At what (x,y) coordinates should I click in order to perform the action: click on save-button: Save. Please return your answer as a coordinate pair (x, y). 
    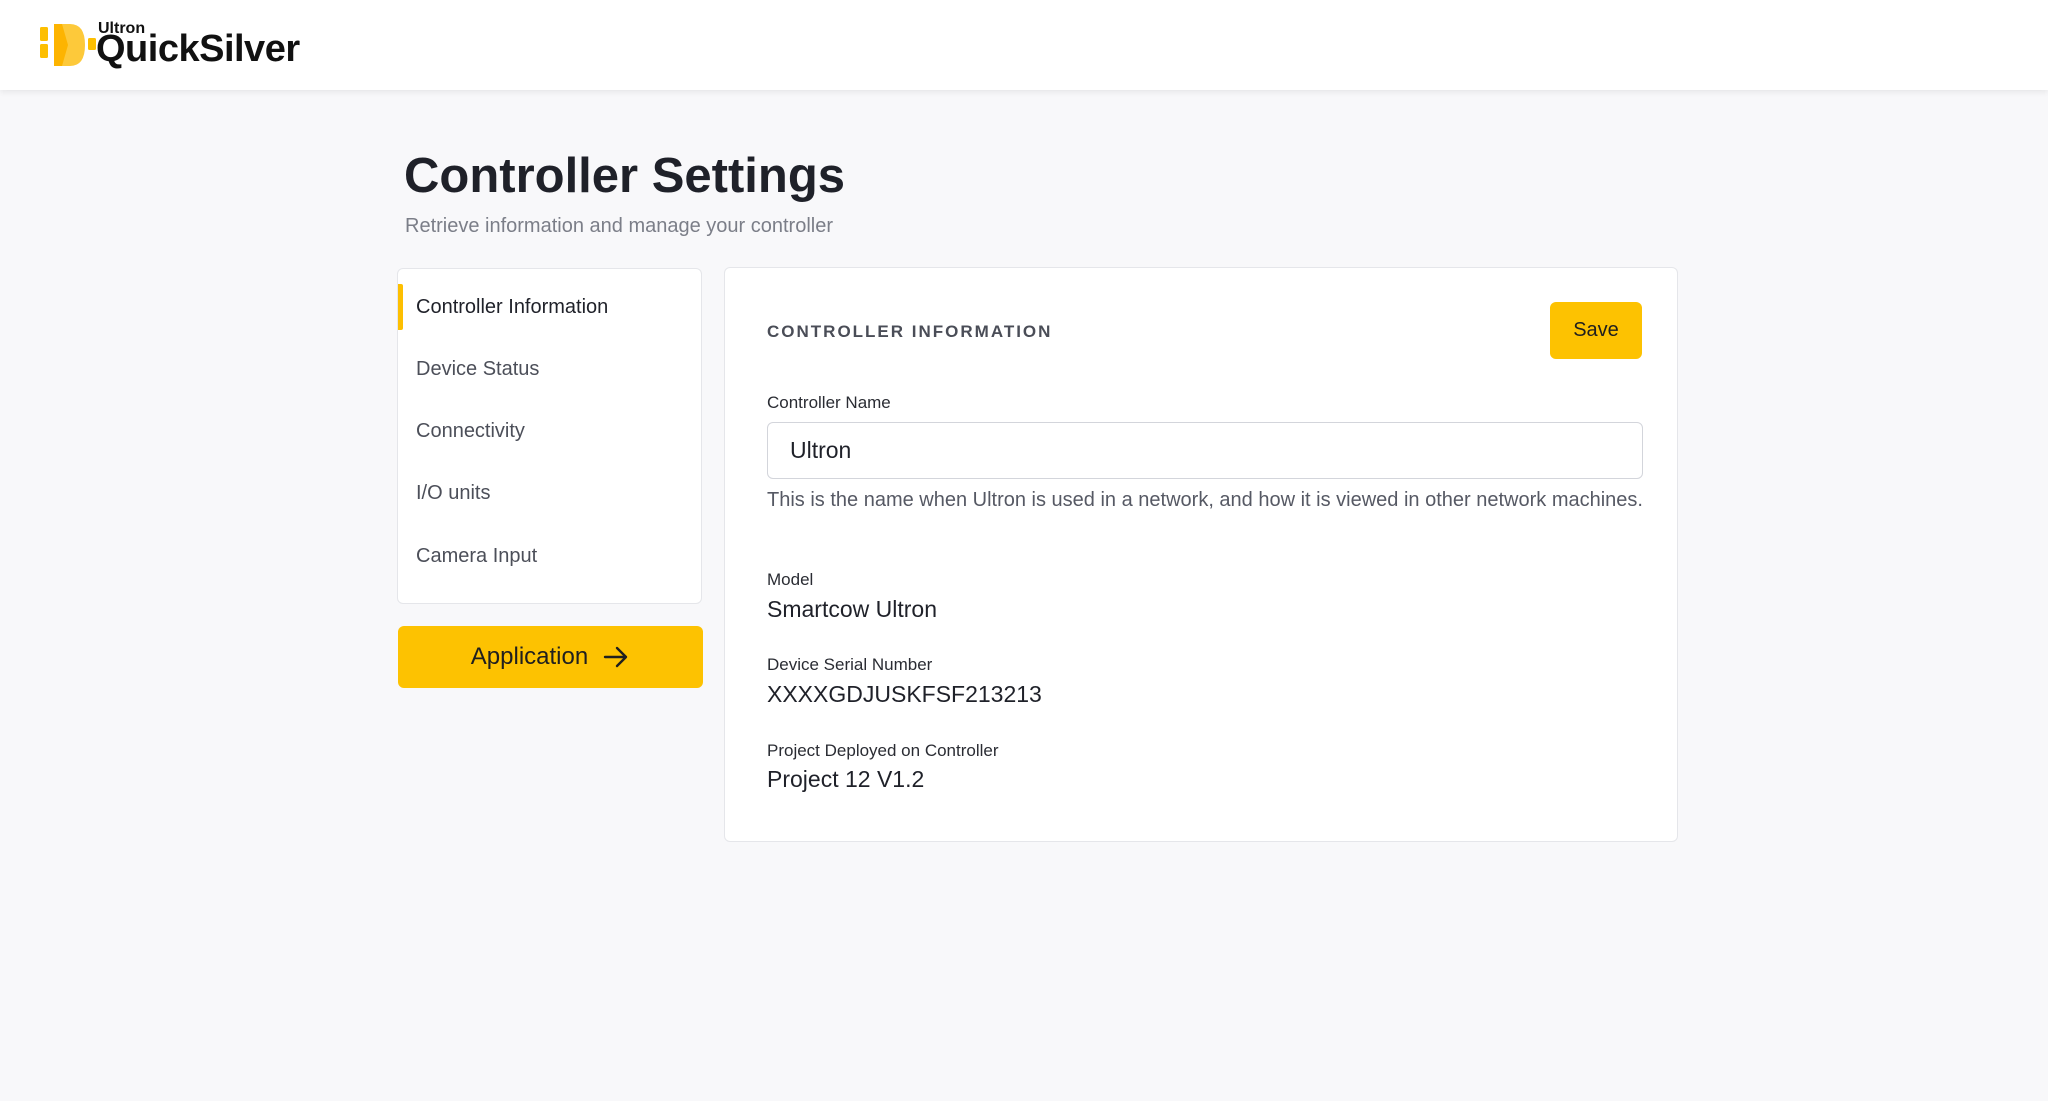
    Looking at the image, I should click on (1596, 330).